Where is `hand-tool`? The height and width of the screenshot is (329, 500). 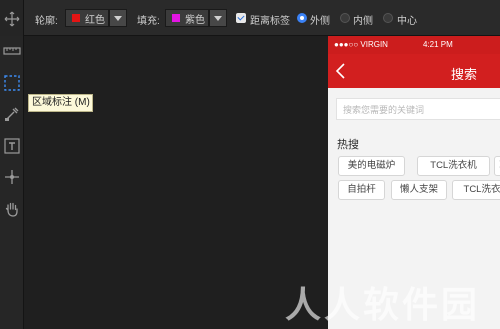 hand-tool is located at coordinates (12, 209).